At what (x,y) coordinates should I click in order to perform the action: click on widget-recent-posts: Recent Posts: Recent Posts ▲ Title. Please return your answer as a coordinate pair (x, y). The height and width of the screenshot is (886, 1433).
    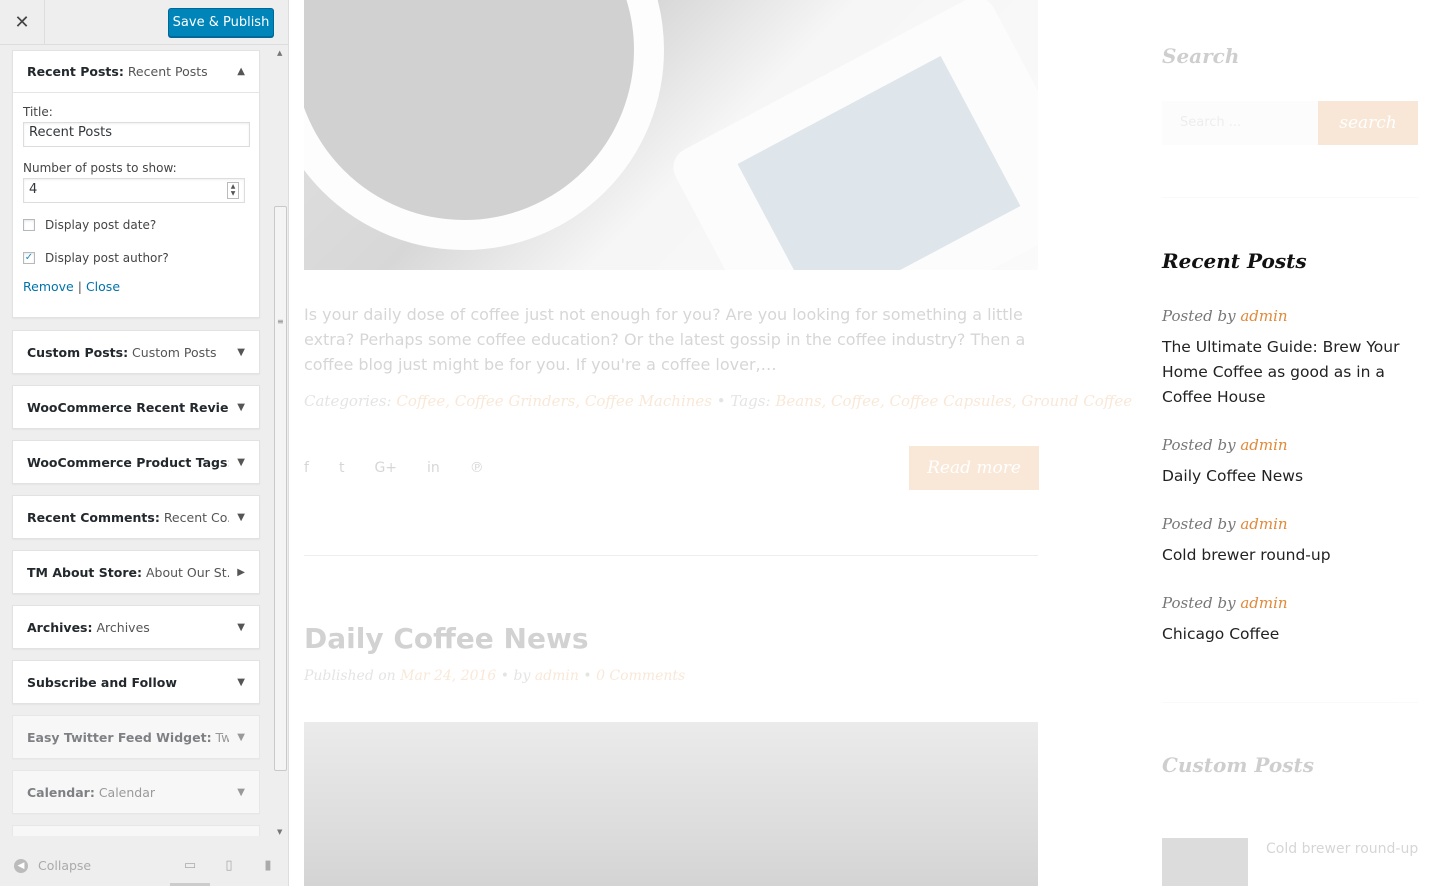
    Looking at the image, I should click on (136, 184).